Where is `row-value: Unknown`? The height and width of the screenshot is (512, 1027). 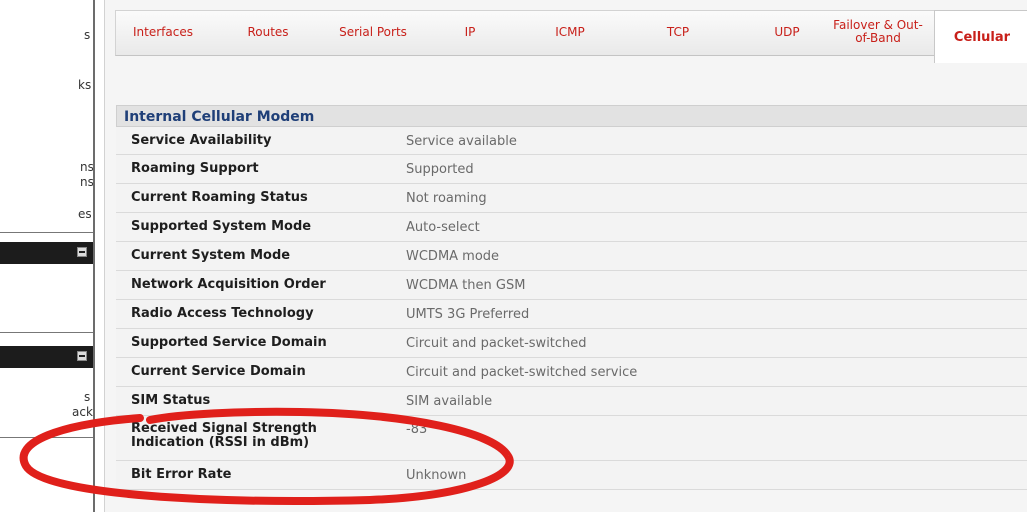 row-value: Unknown is located at coordinates (436, 475).